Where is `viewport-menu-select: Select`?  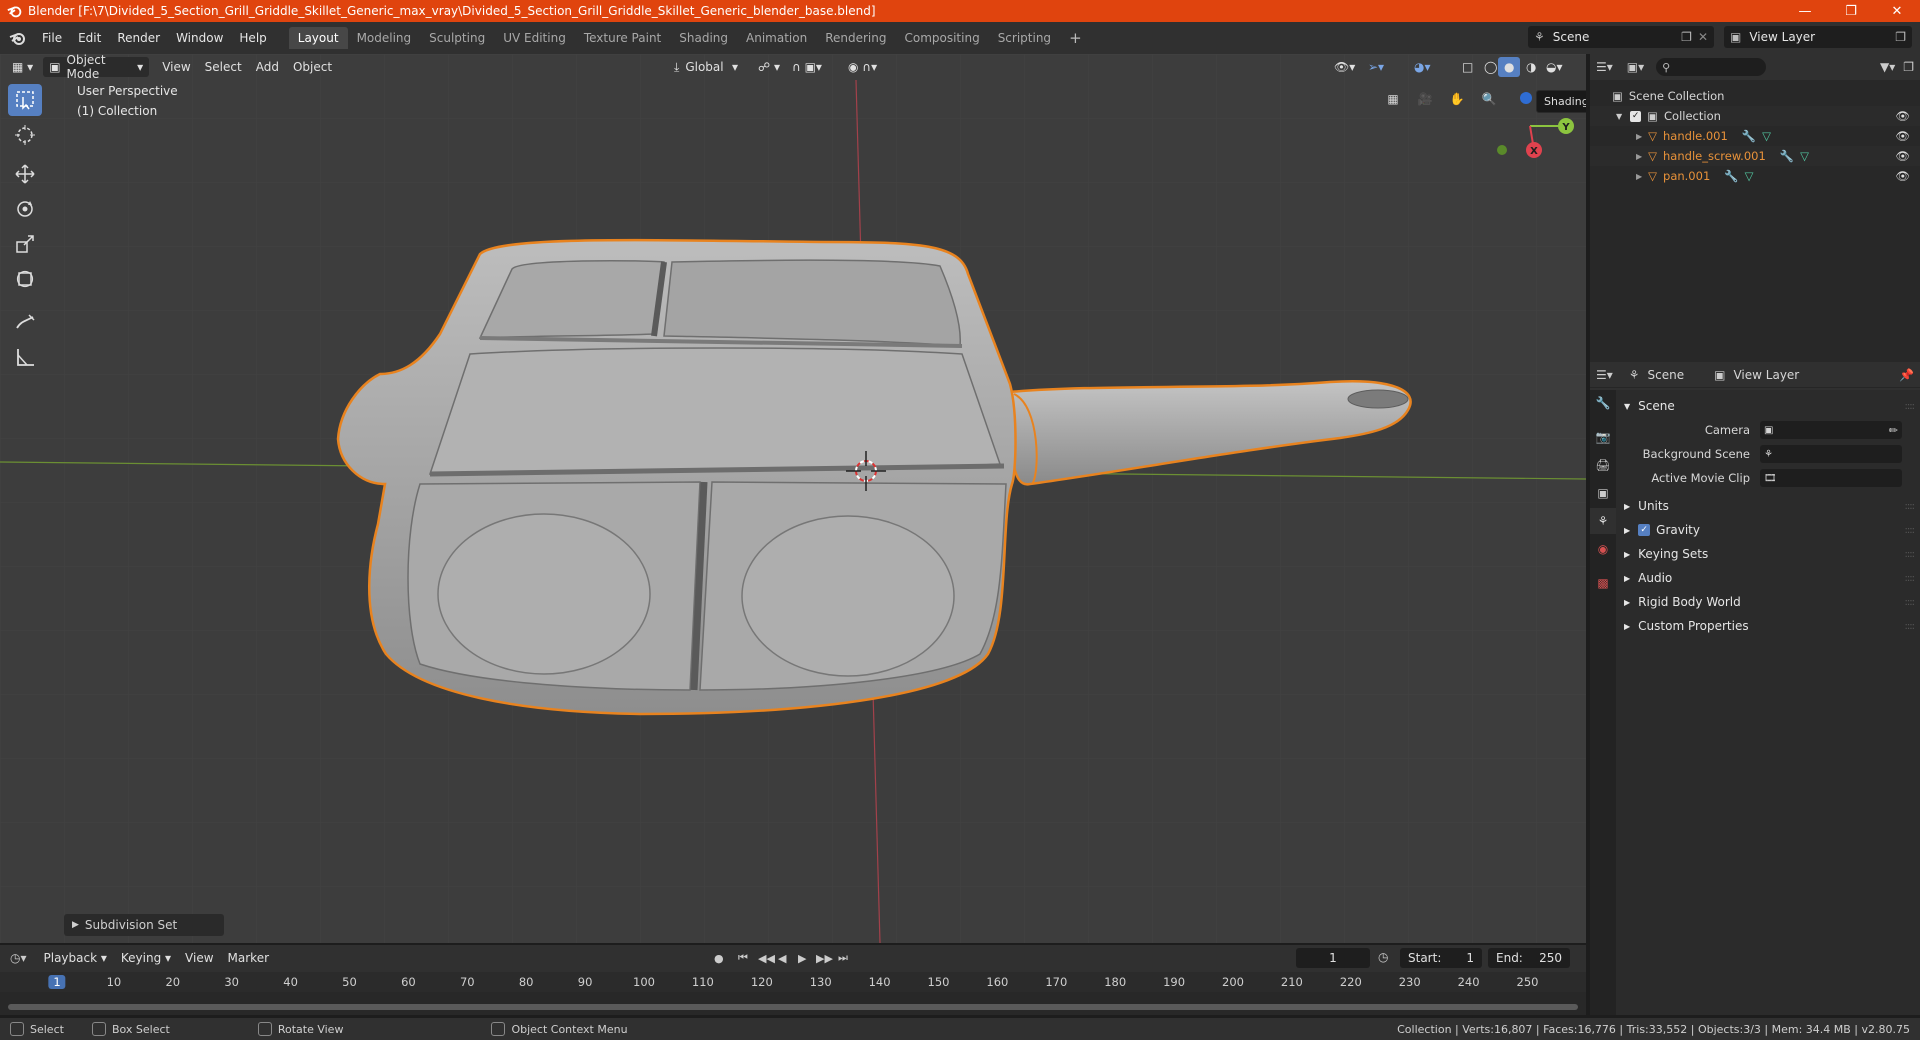 viewport-menu-select: Select is located at coordinates (223, 67).